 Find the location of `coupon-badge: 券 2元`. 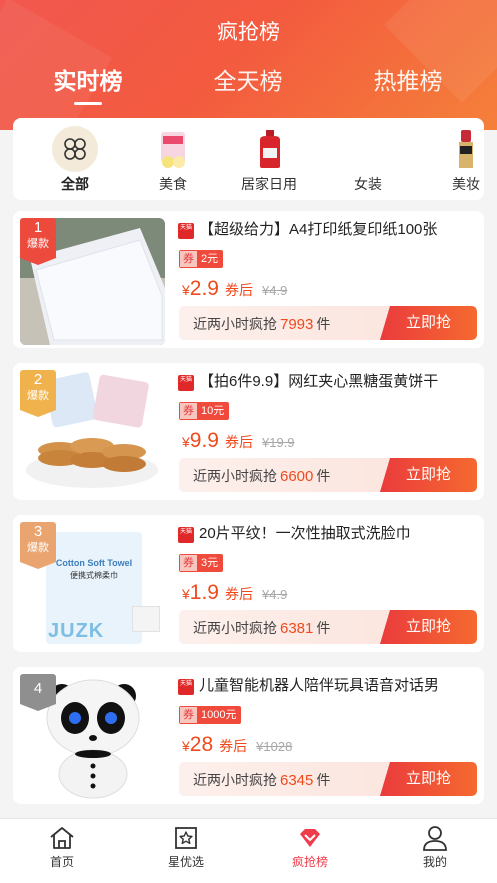

coupon-badge: 券 2元 is located at coordinates (201, 259).